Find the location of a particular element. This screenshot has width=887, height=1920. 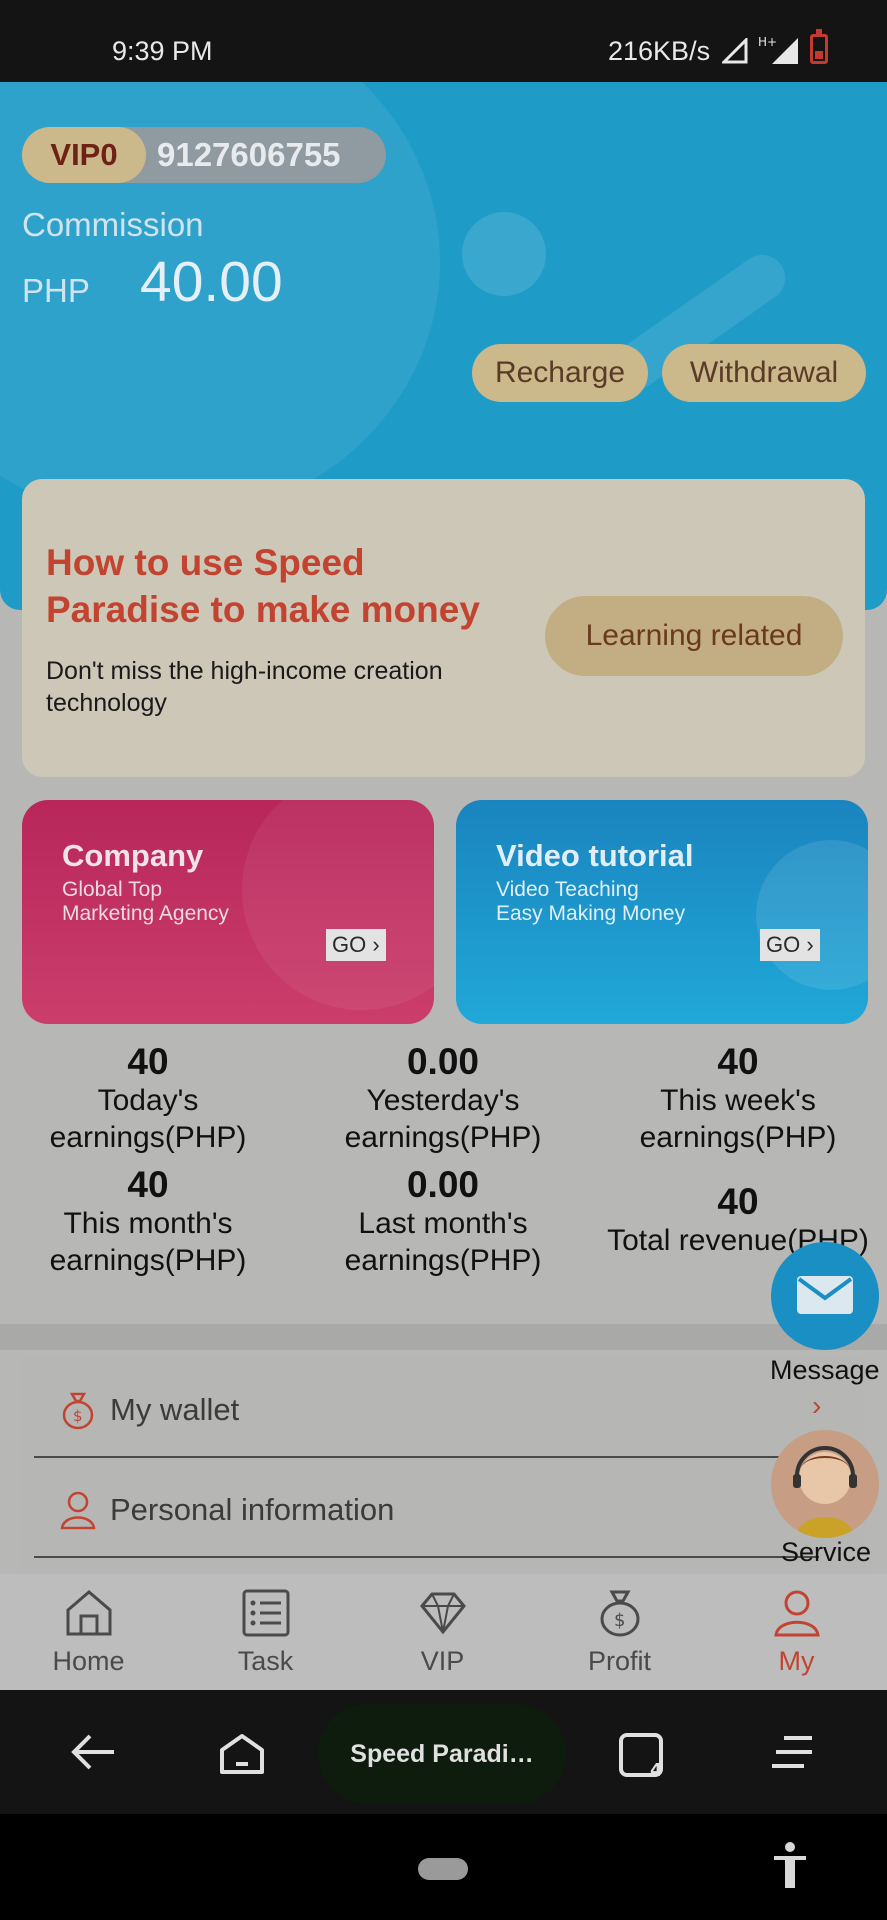

svg-text: H+ is located at coordinates (767, 42).